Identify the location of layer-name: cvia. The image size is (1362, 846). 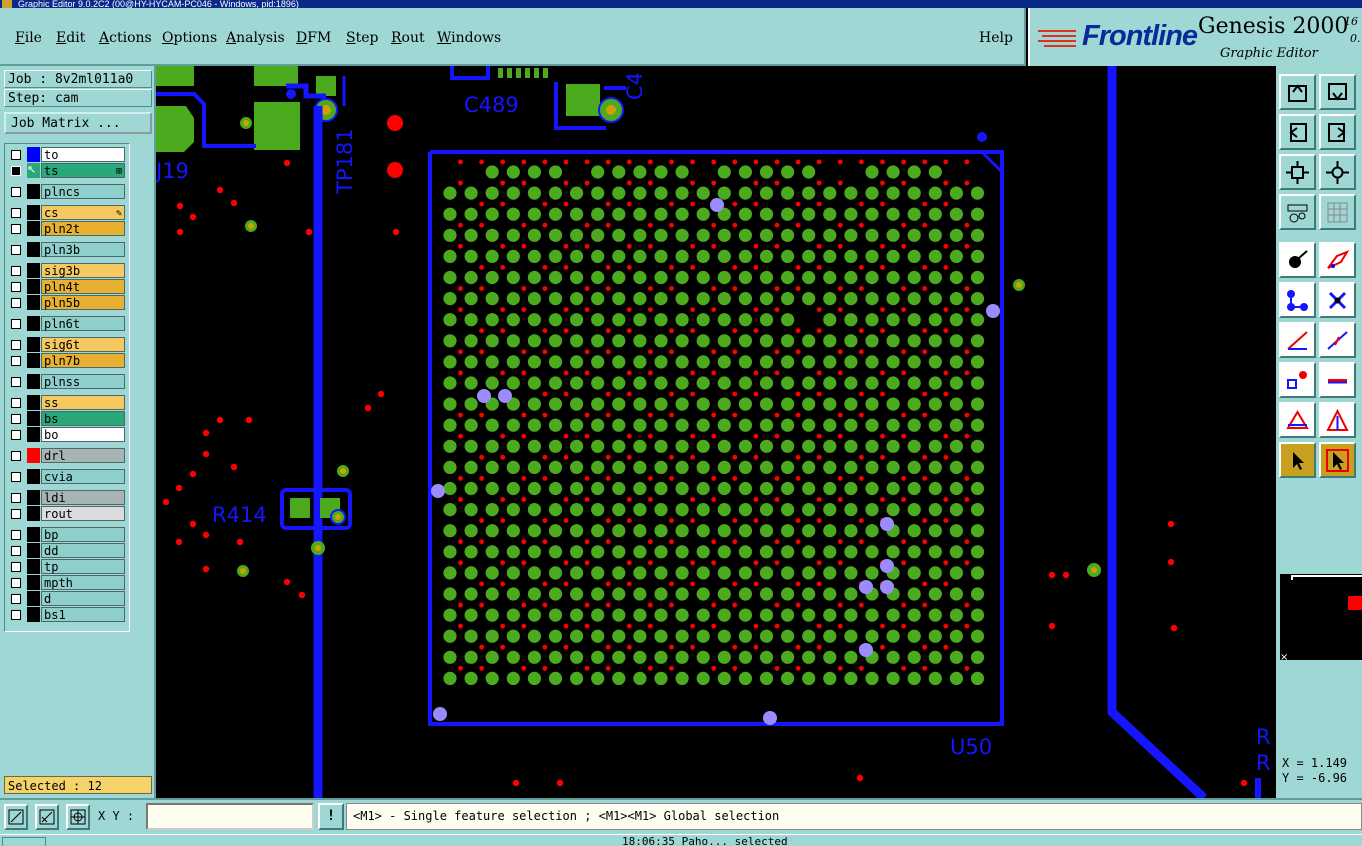
(83, 476).